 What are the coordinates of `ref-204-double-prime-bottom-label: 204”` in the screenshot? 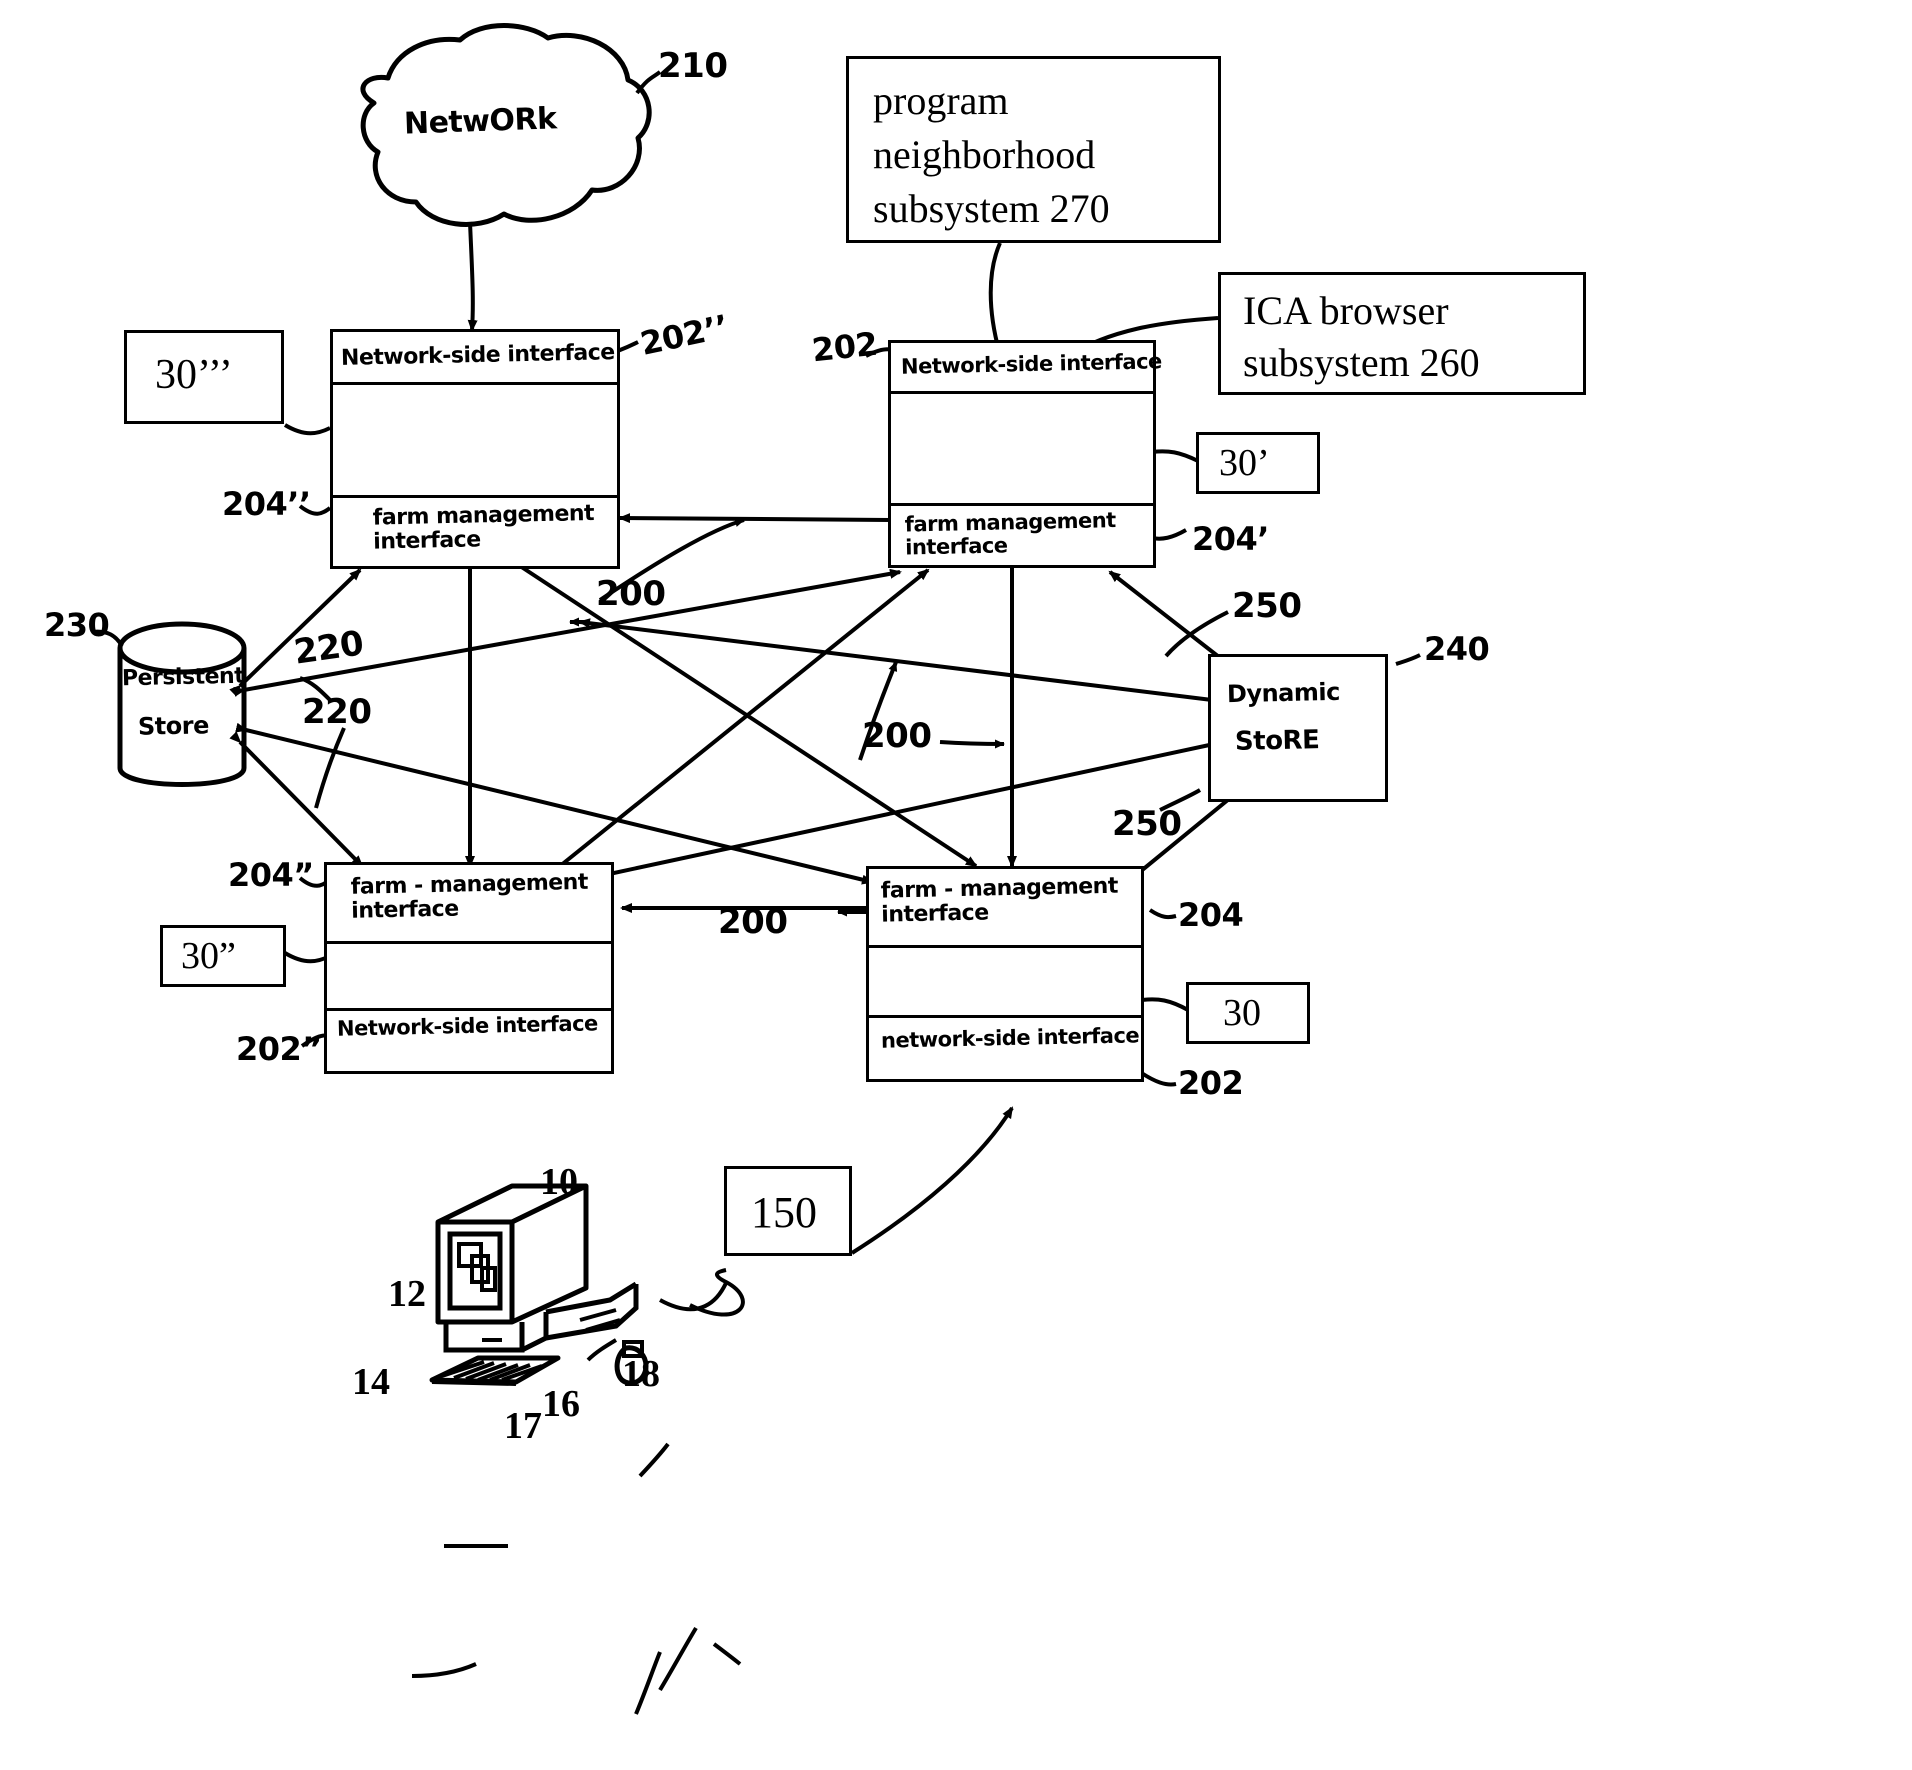 It's located at (271, 875).